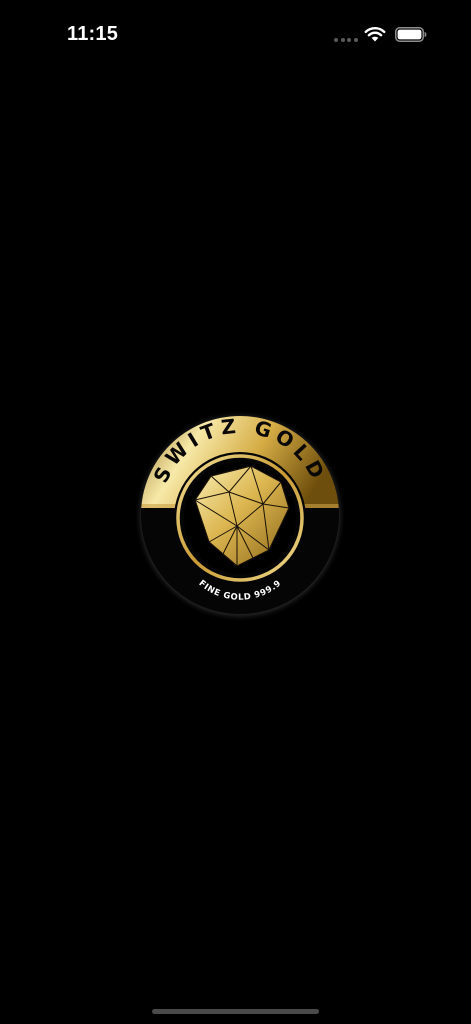 The height and width of the screenshot is (1024, 471). What do you see at coordinates (375, 34) in the screenshot?
I see `wifi-icon` at bounding box center [375, 34].